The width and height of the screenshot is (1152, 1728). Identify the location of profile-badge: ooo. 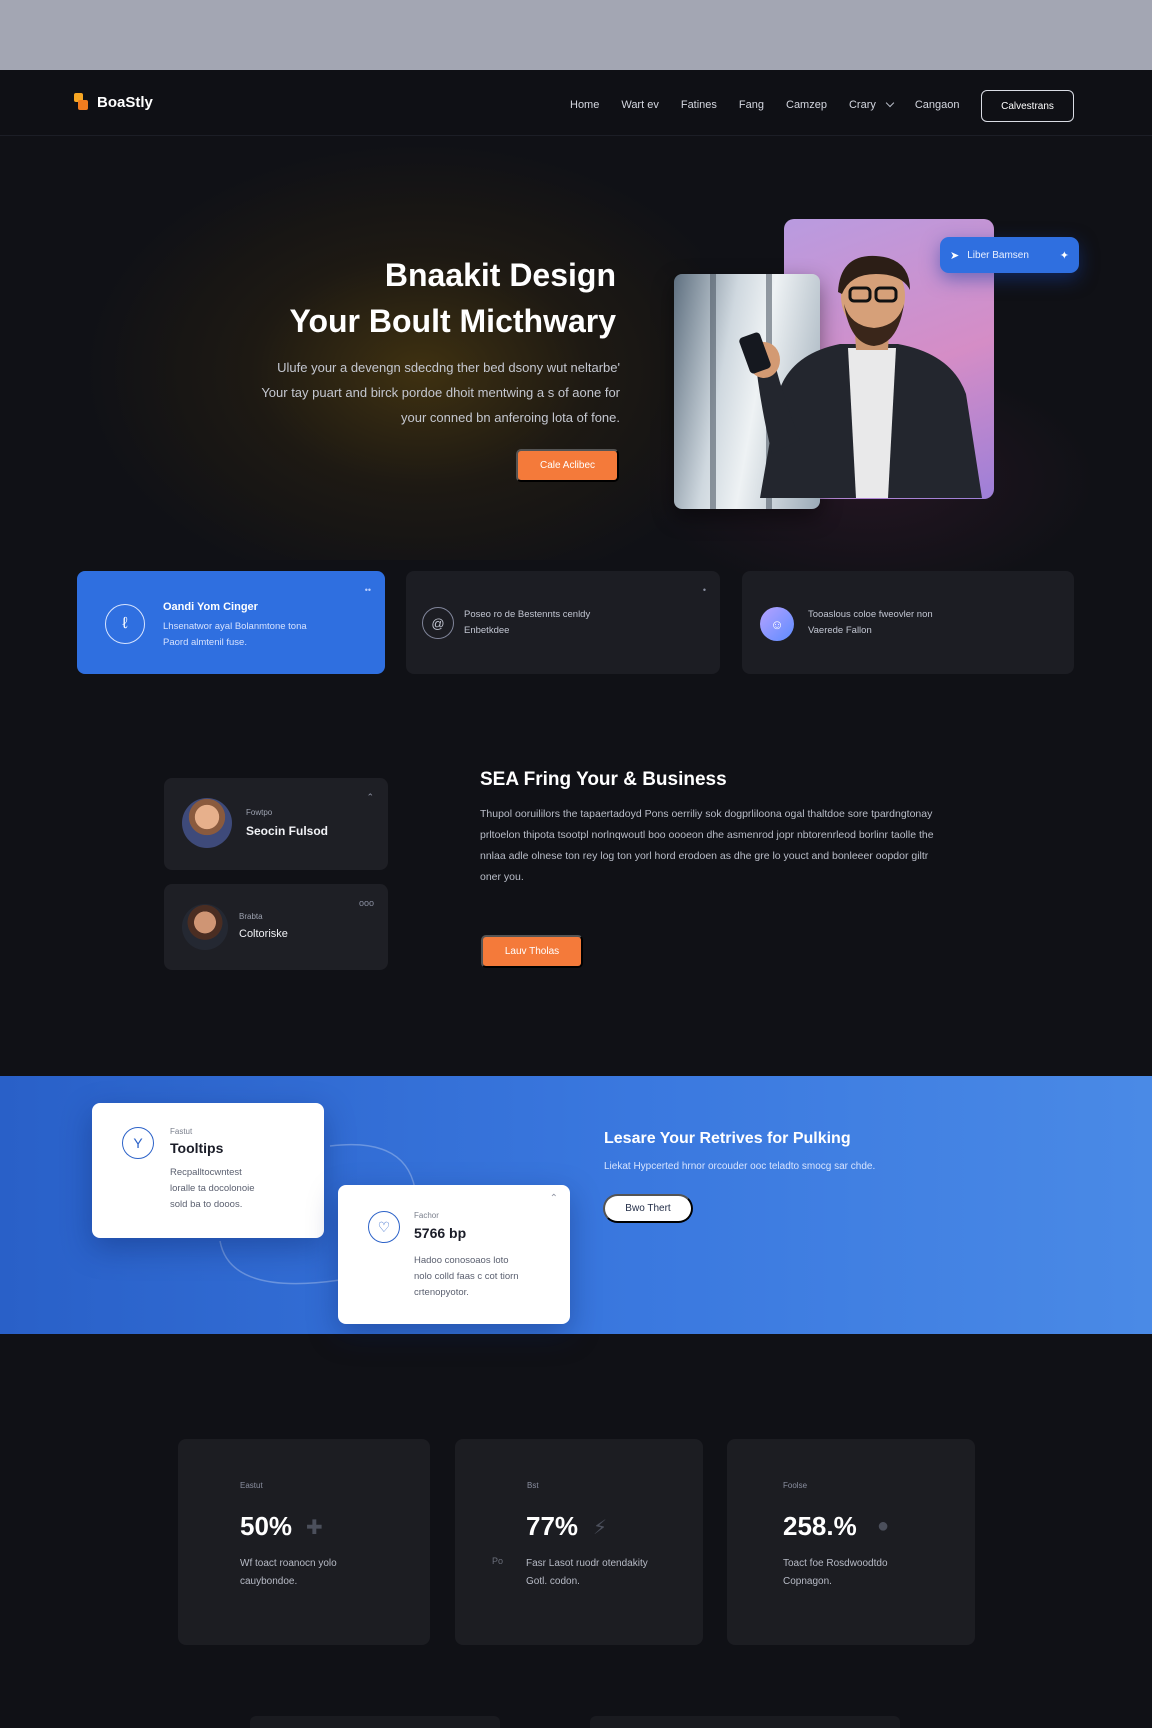
(366, 903).